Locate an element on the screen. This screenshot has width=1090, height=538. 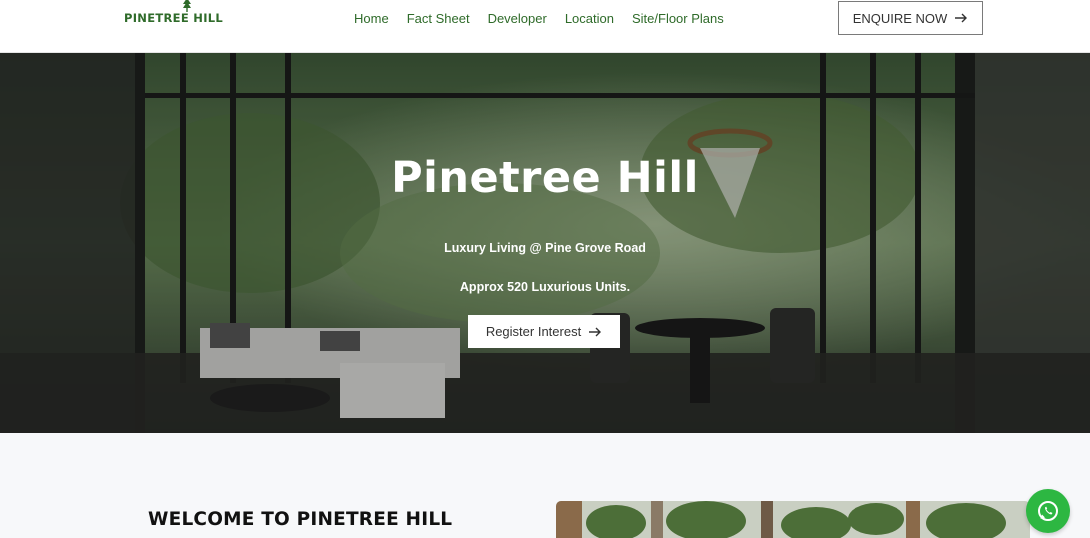
hero-title: Pinetree Hill is located at coordinates (545, 178).